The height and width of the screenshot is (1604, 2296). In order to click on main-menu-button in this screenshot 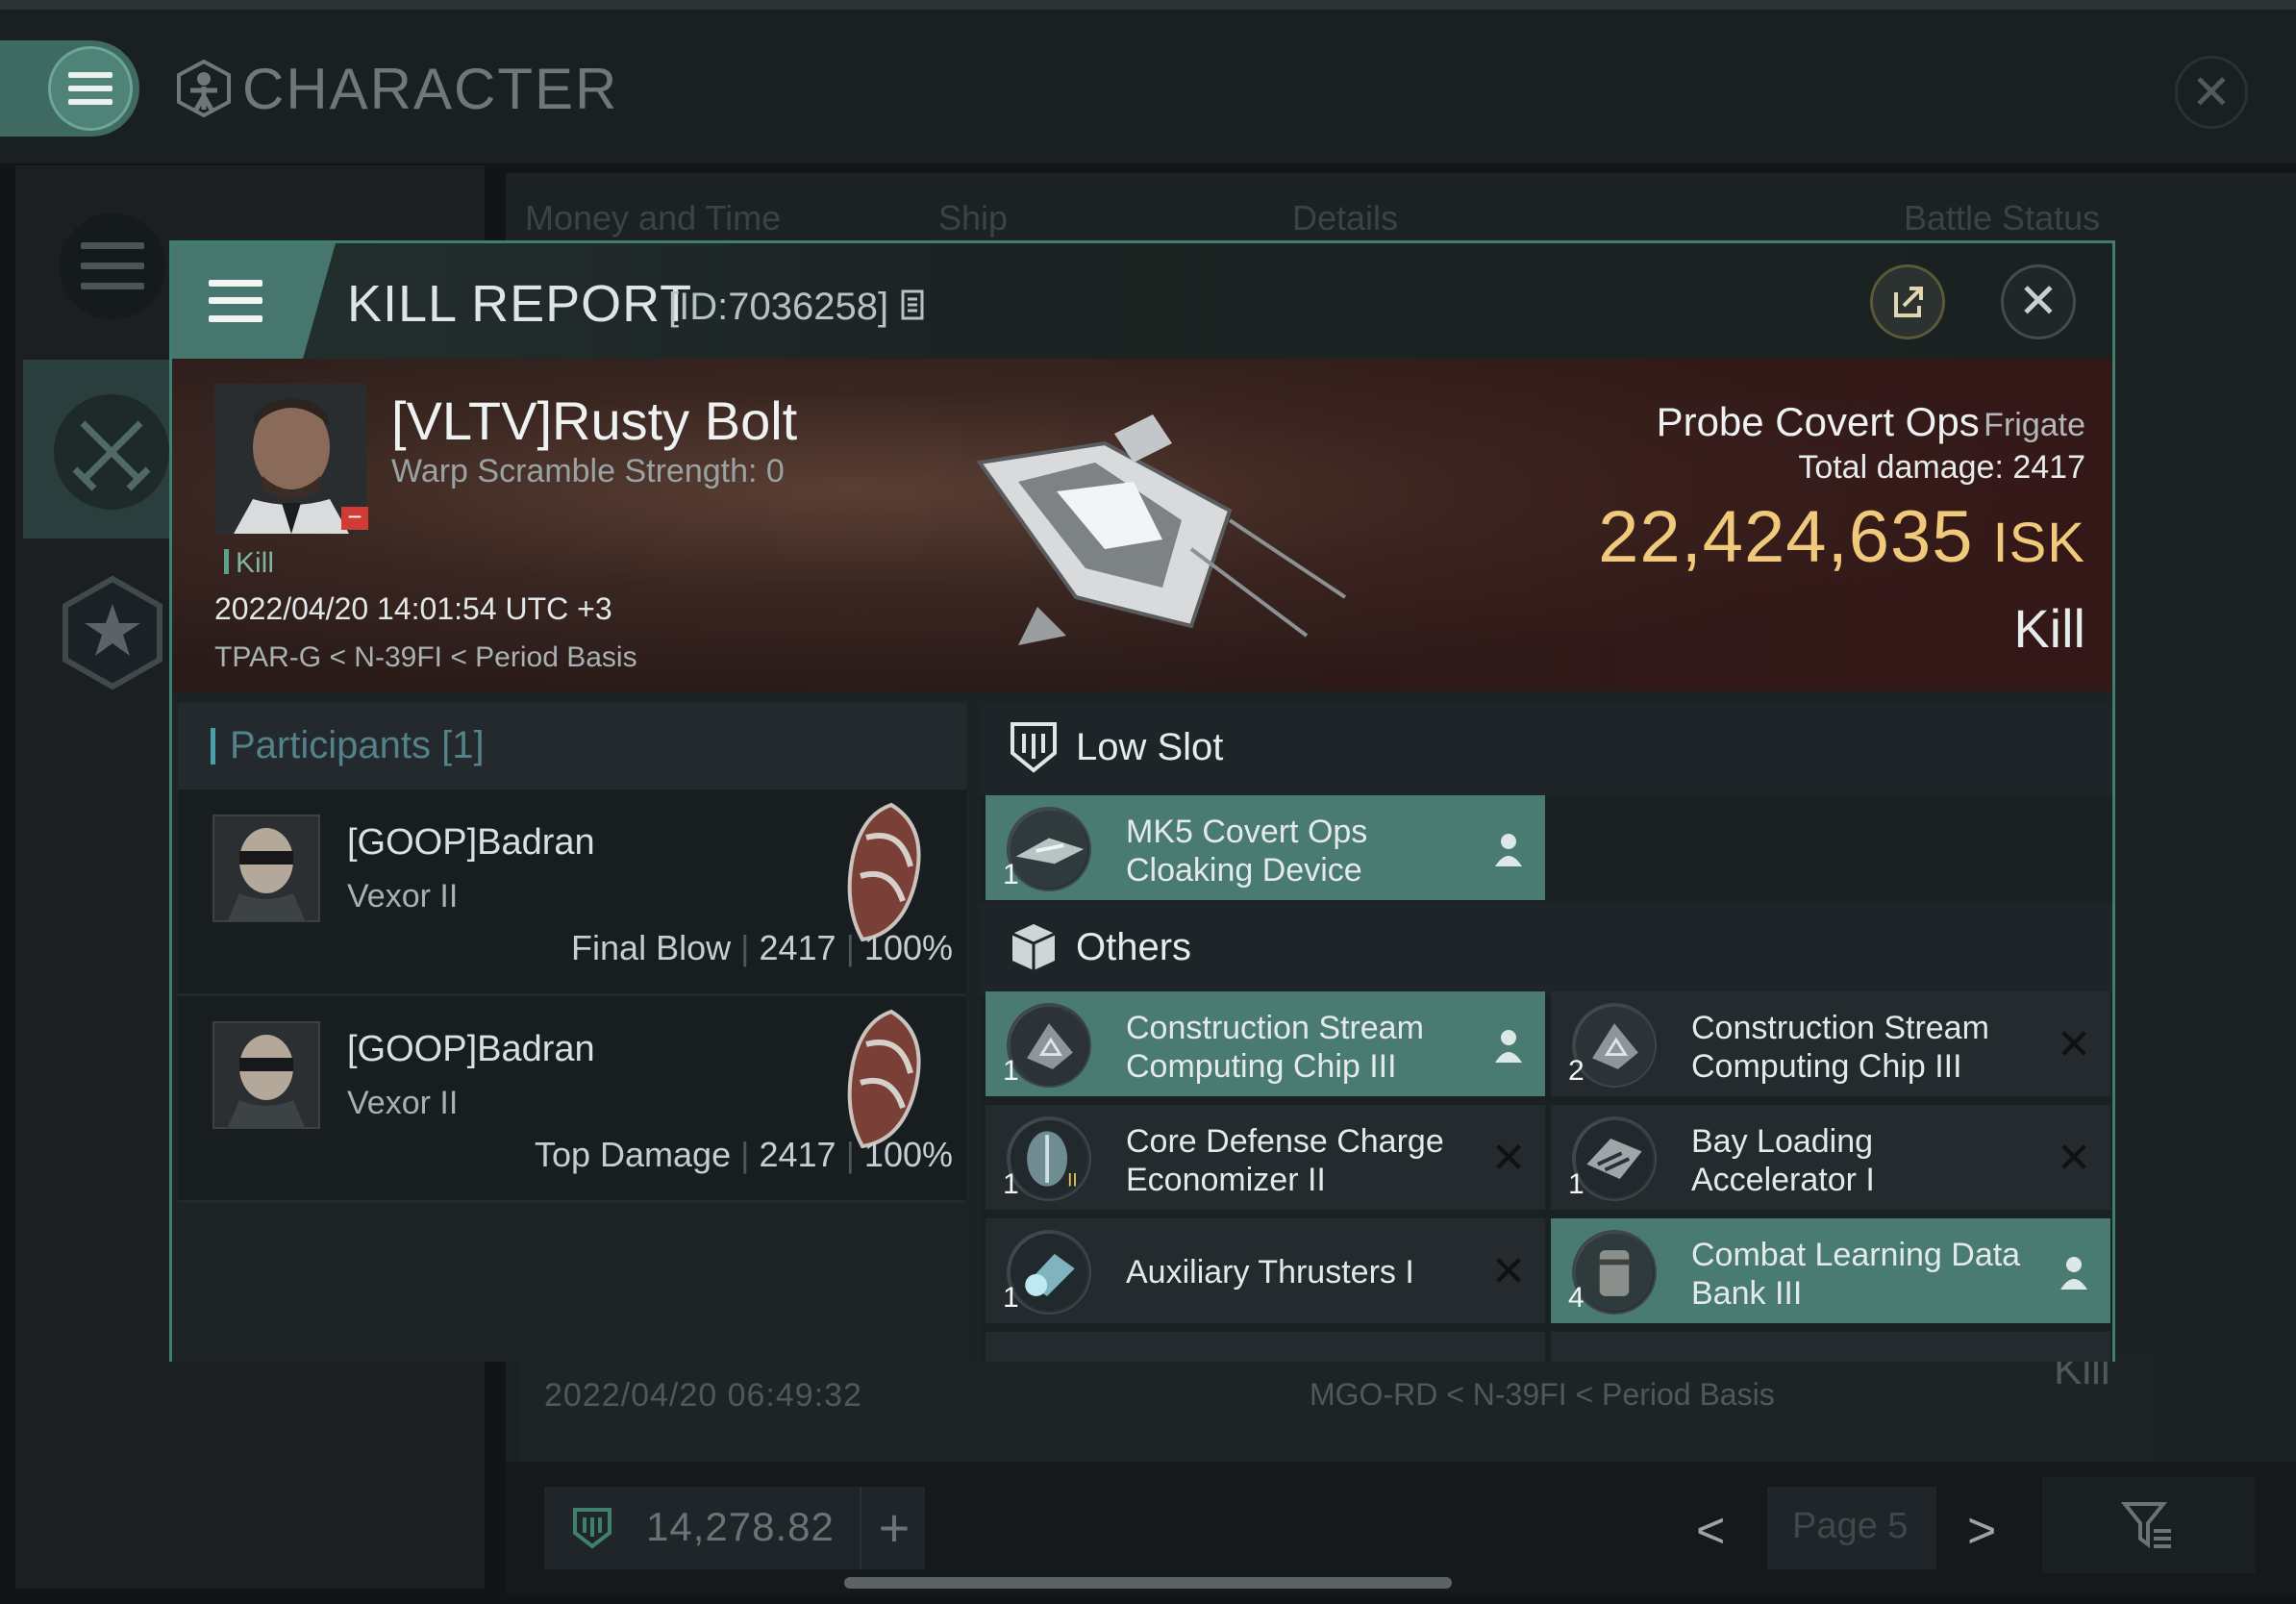, I will do `click(90, 88)`.